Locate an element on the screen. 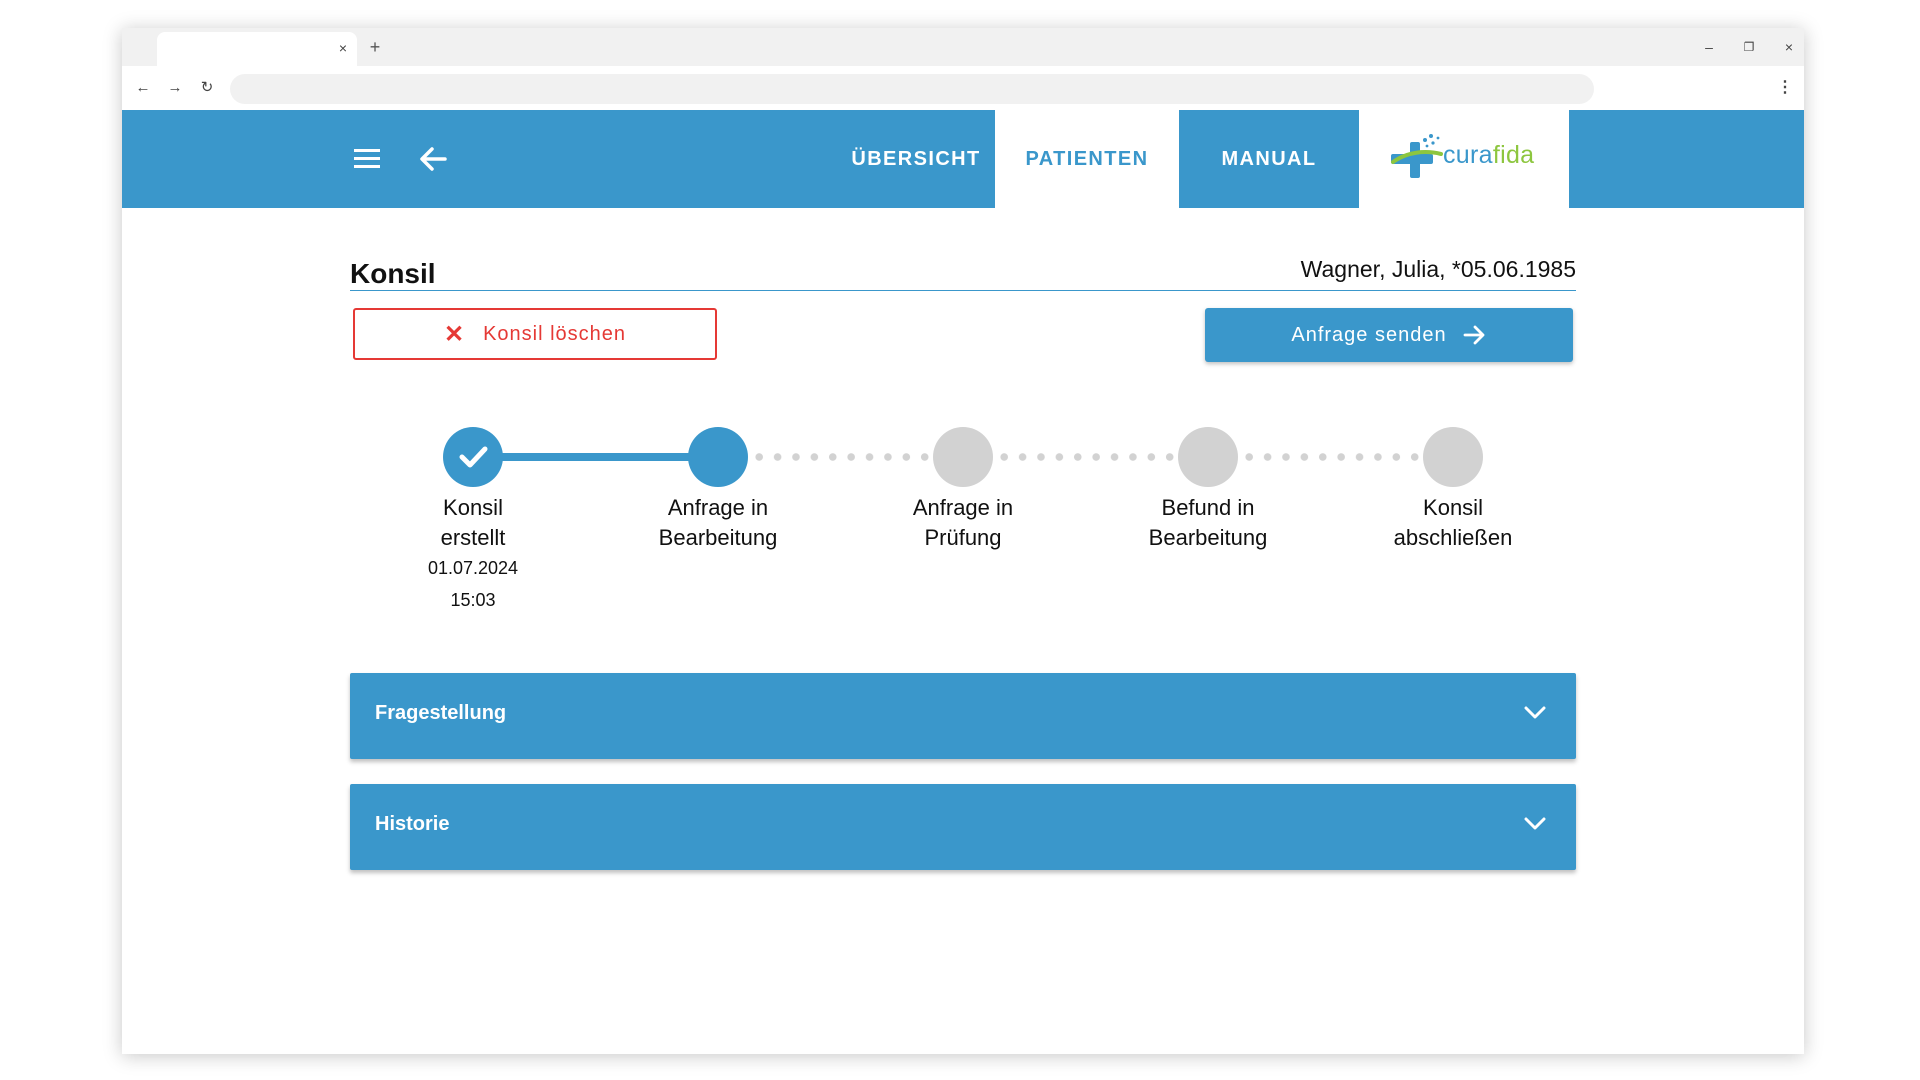 This screenshot has width=1920, height=1080. step-1-label-line1: Konsil is located at coordinates (473, 507).